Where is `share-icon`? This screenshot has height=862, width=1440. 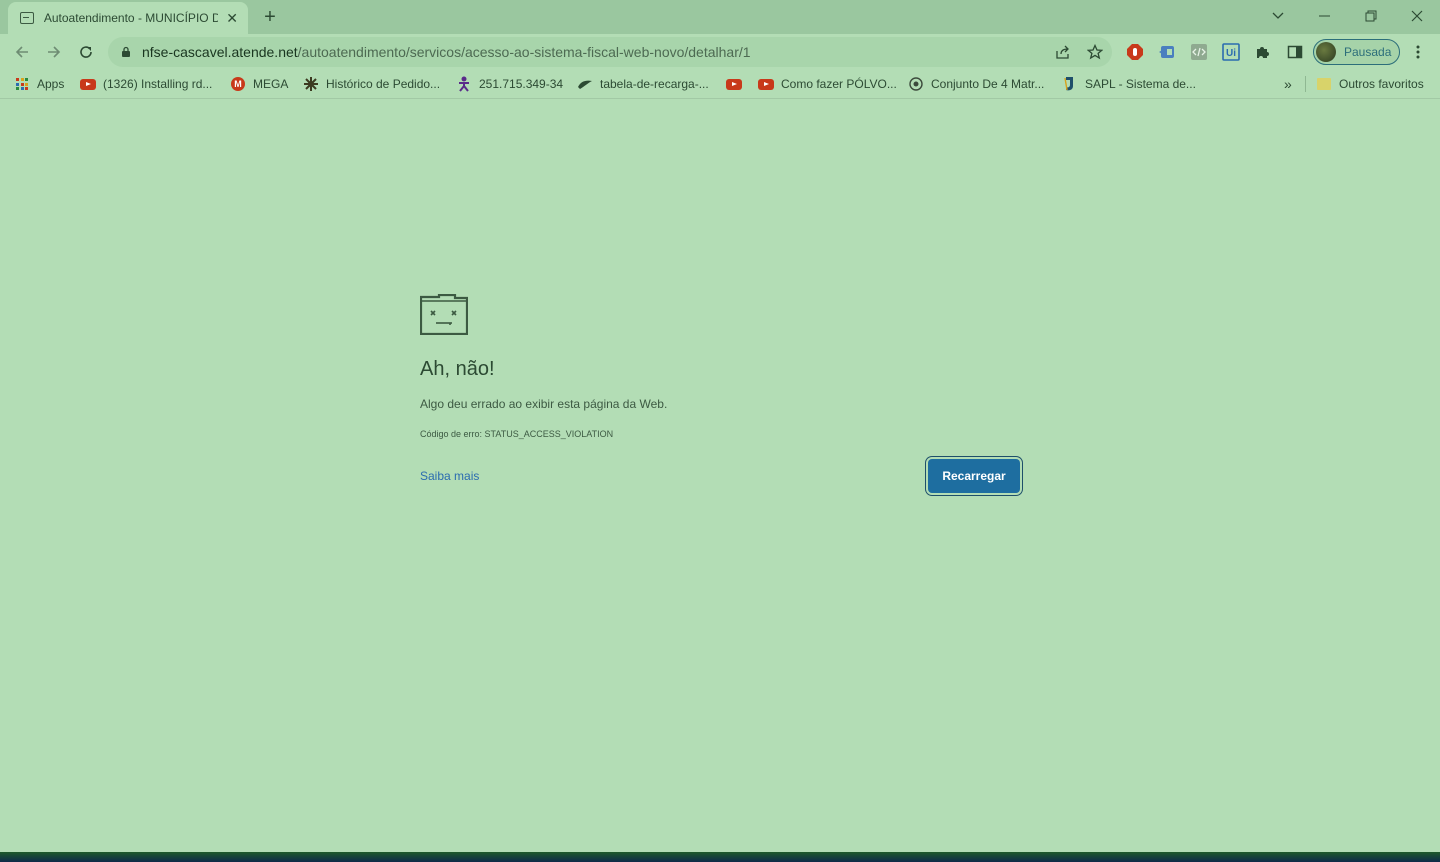
share-icon is located at coordinates (1063, 52).